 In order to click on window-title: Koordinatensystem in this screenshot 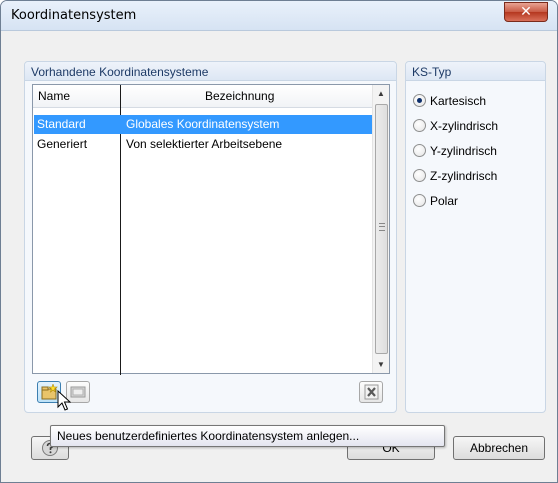, I will do `click(74, 15)`.